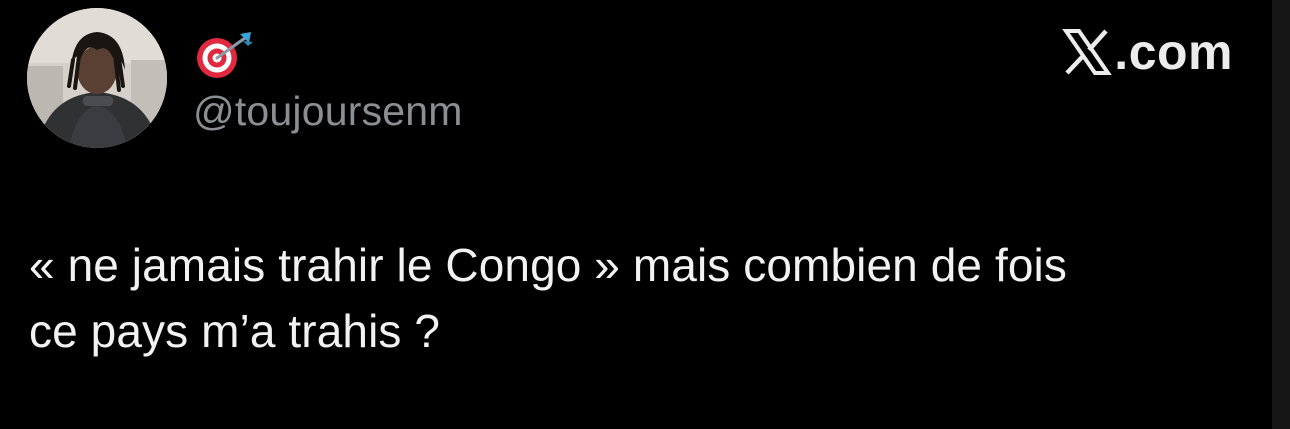  I want to click on scrollbar-track, so click(1281, 214).